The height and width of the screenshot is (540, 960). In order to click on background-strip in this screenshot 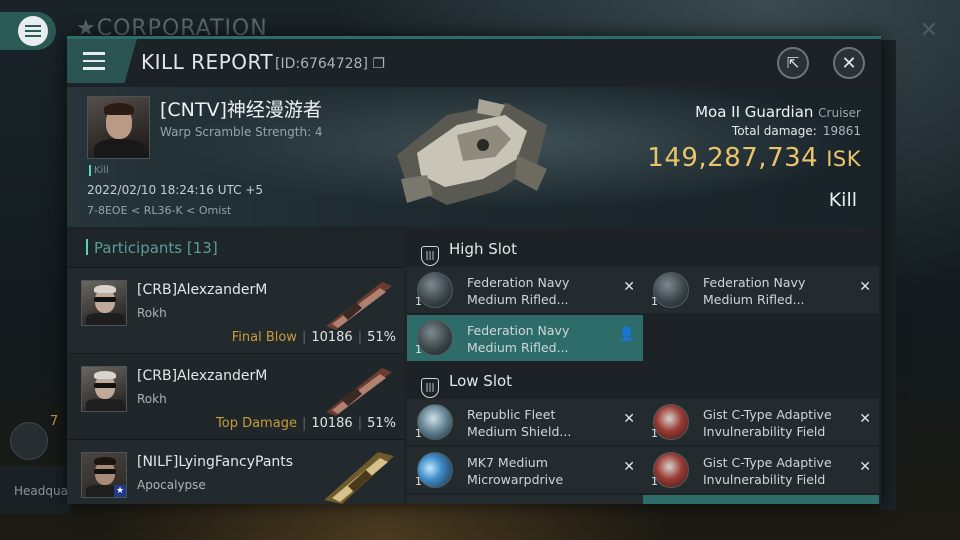, I will do `click(888, 275)`.